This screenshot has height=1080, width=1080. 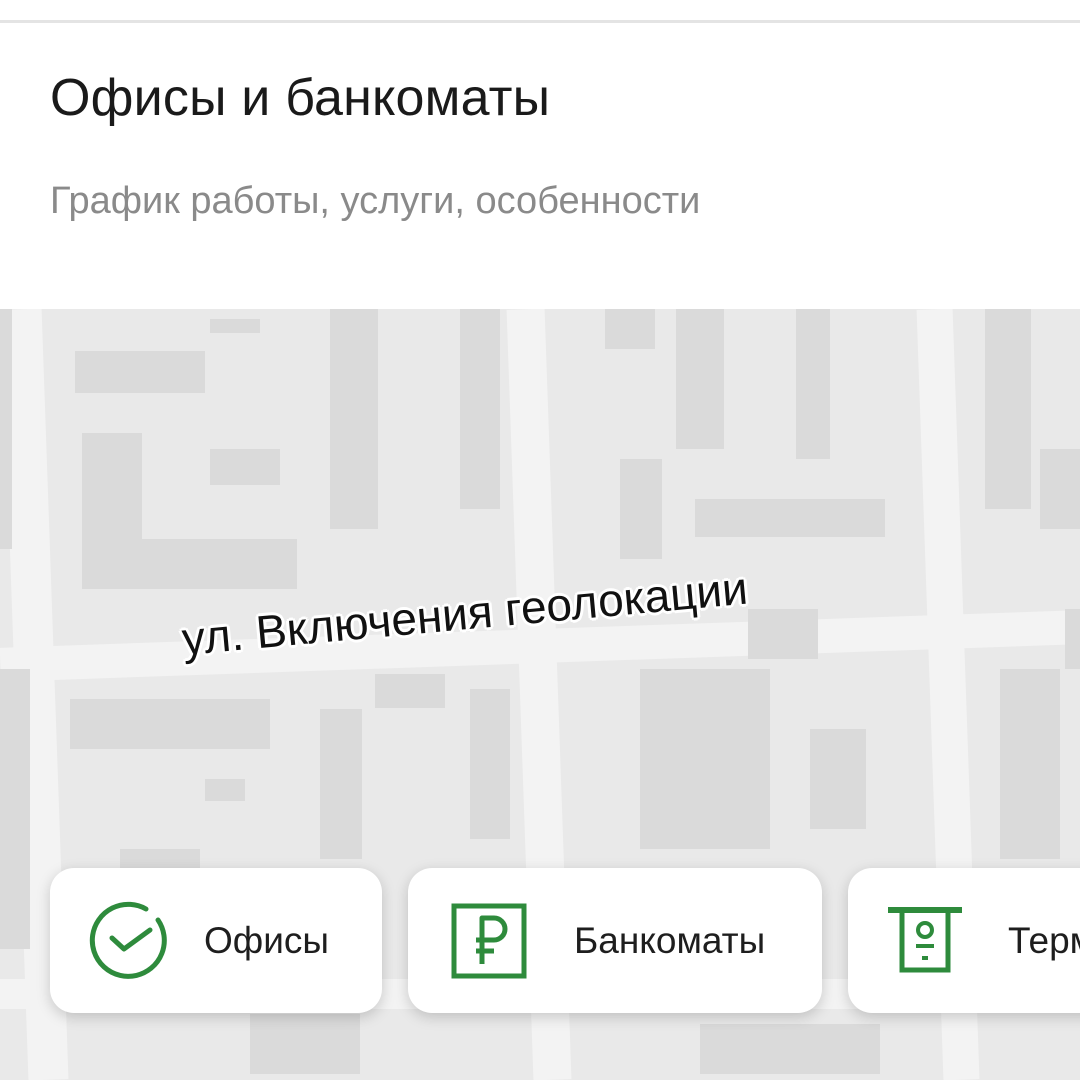 What do you see at coordinates (925, 941) in the screenshot?
I see `terminal-icon` at bounding box center [925, 941].